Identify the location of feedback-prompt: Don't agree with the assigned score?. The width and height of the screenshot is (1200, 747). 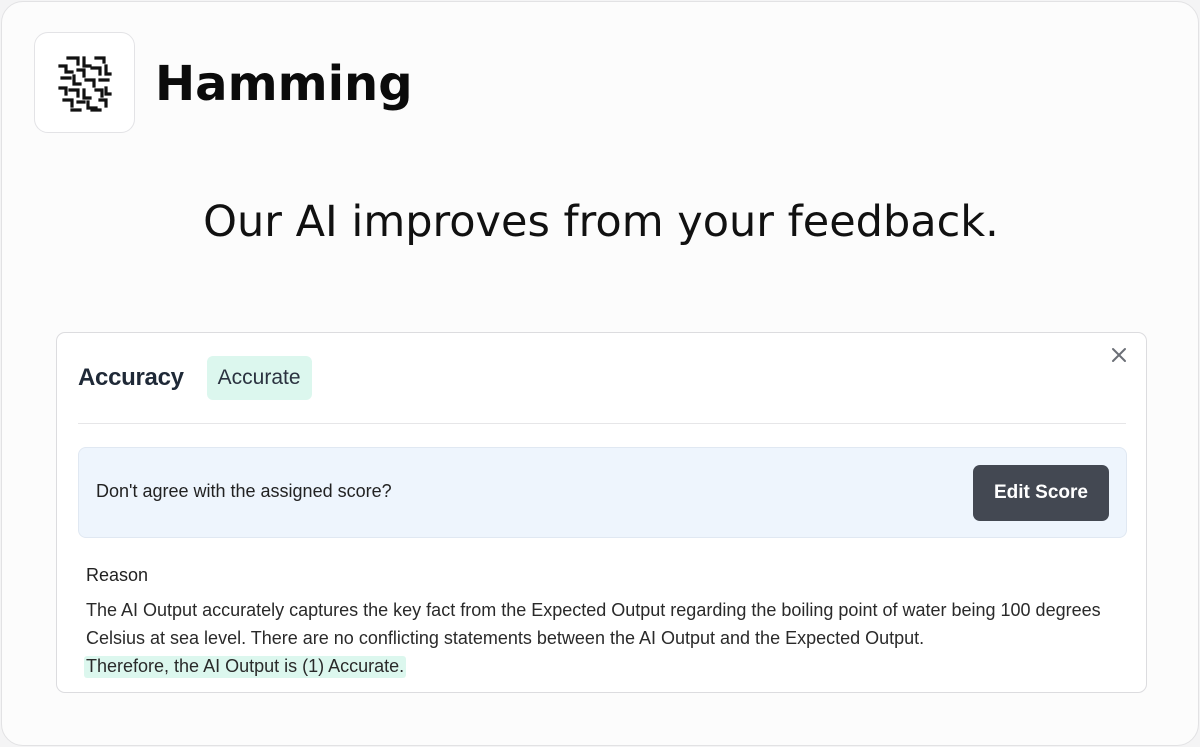
(244, 491).